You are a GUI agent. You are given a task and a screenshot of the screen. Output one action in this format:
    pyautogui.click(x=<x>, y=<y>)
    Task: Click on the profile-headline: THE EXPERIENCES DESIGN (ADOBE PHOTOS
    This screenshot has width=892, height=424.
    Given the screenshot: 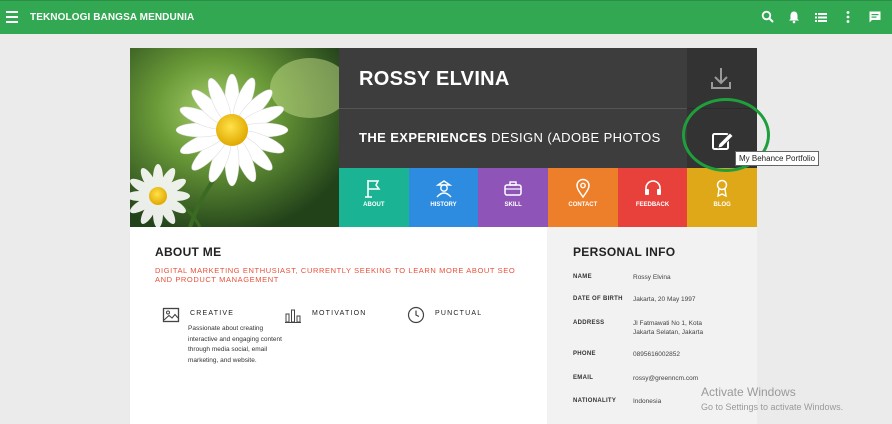 What is the action you would take?
    pyautogui.click(x=510, y=137)
    